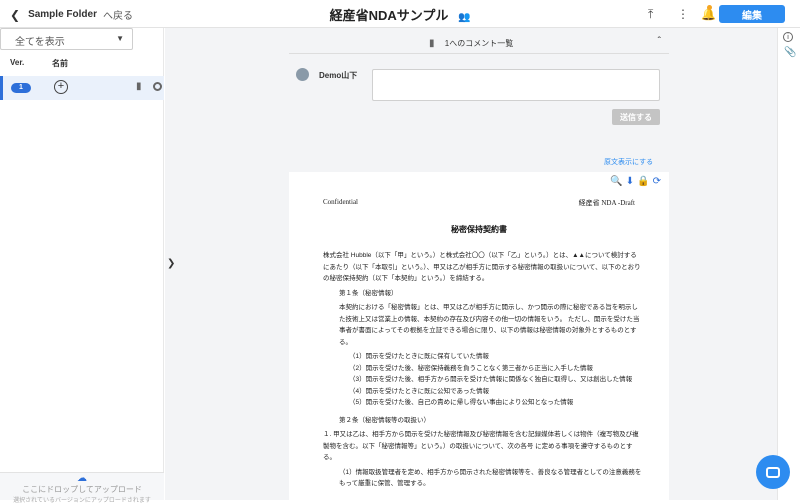  I want to click on more-vertical-icon: ⋮, so click(683, 14).